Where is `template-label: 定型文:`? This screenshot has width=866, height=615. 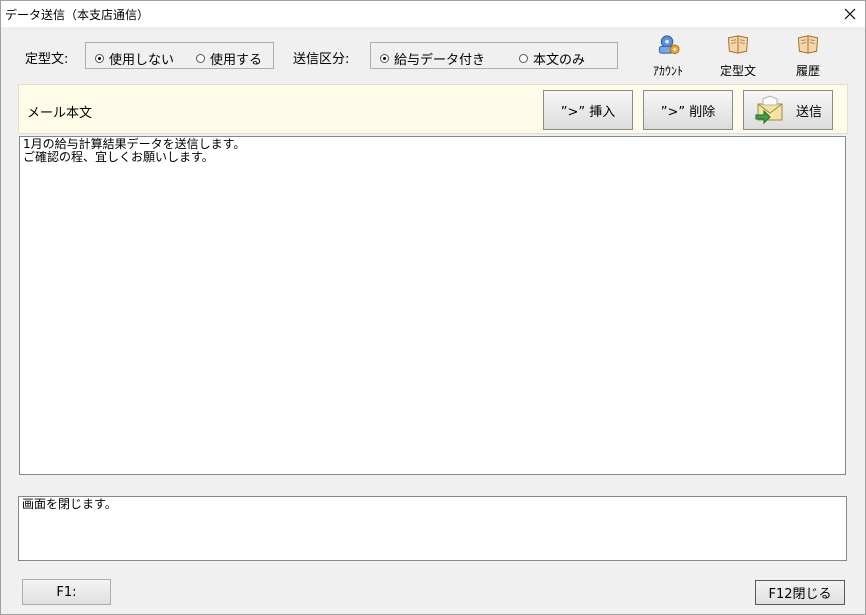 template-label: 定型文: is located at coordinates (47, 59).